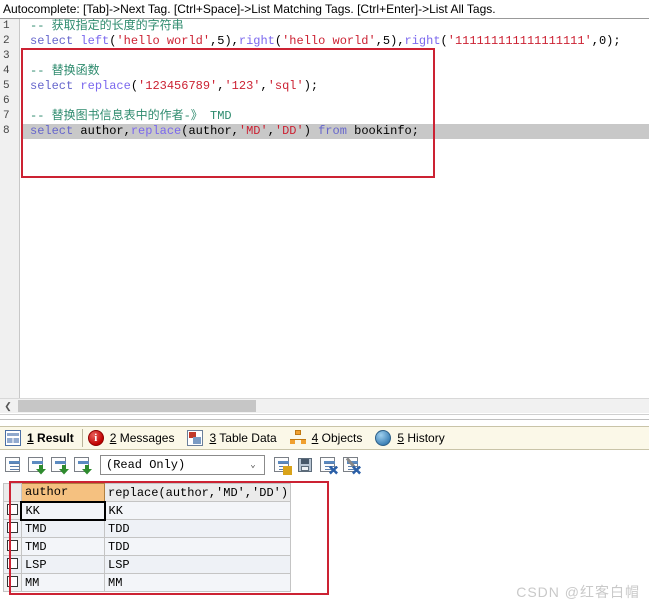 The width and height of the screenshot is (649, 614). I want to click on table-row: KK KK, so click(147, 510).